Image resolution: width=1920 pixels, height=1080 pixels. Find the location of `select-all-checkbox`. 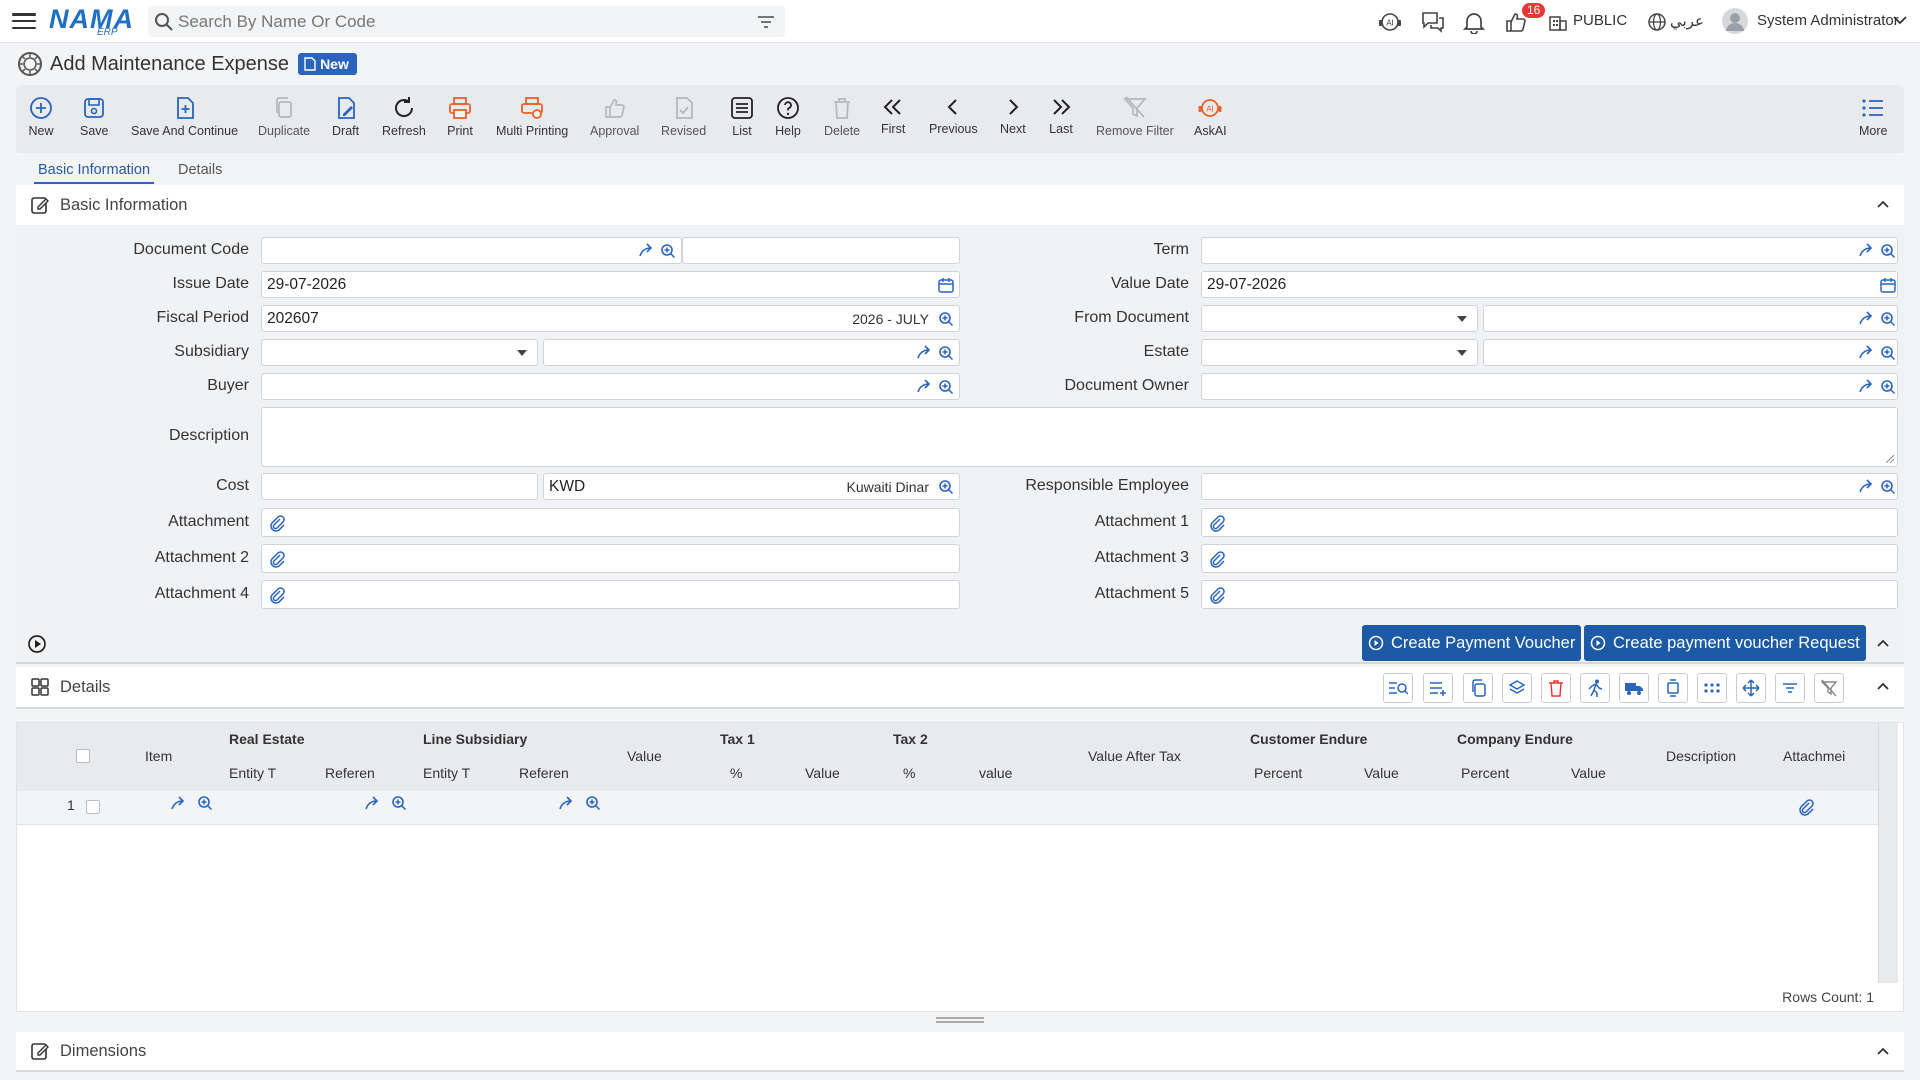

select-all-checkbox is located at coordinates (83, 756).